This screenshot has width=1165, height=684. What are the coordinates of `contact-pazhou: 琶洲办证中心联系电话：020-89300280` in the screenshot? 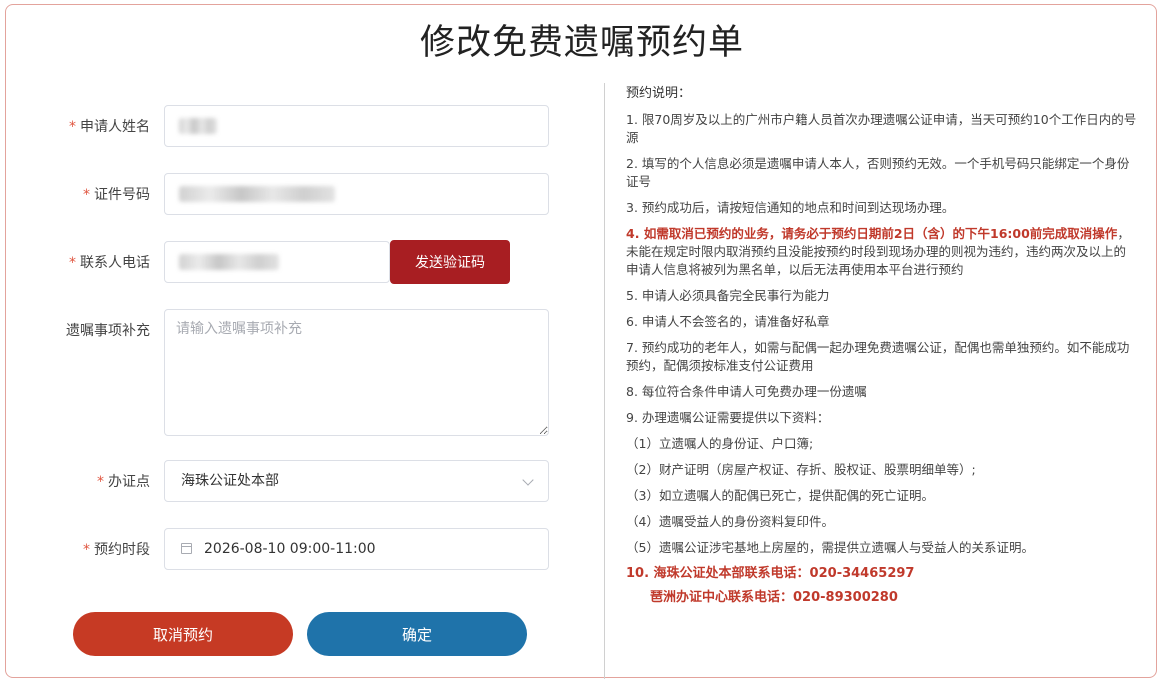 It's located at (774, 597).